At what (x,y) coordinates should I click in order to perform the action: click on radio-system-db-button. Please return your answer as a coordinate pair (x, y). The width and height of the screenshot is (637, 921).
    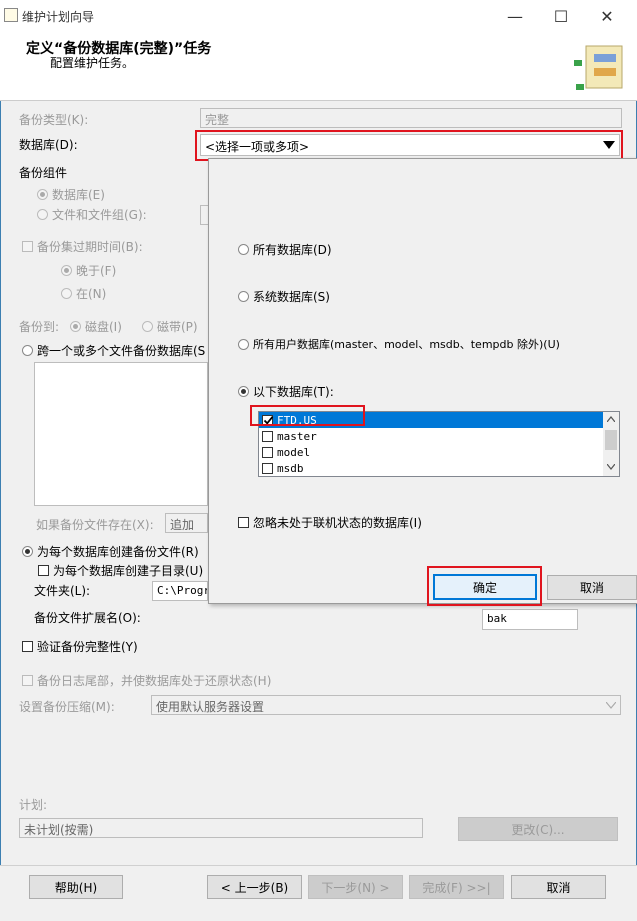
    Looking at the image, I should click on (243, 296).